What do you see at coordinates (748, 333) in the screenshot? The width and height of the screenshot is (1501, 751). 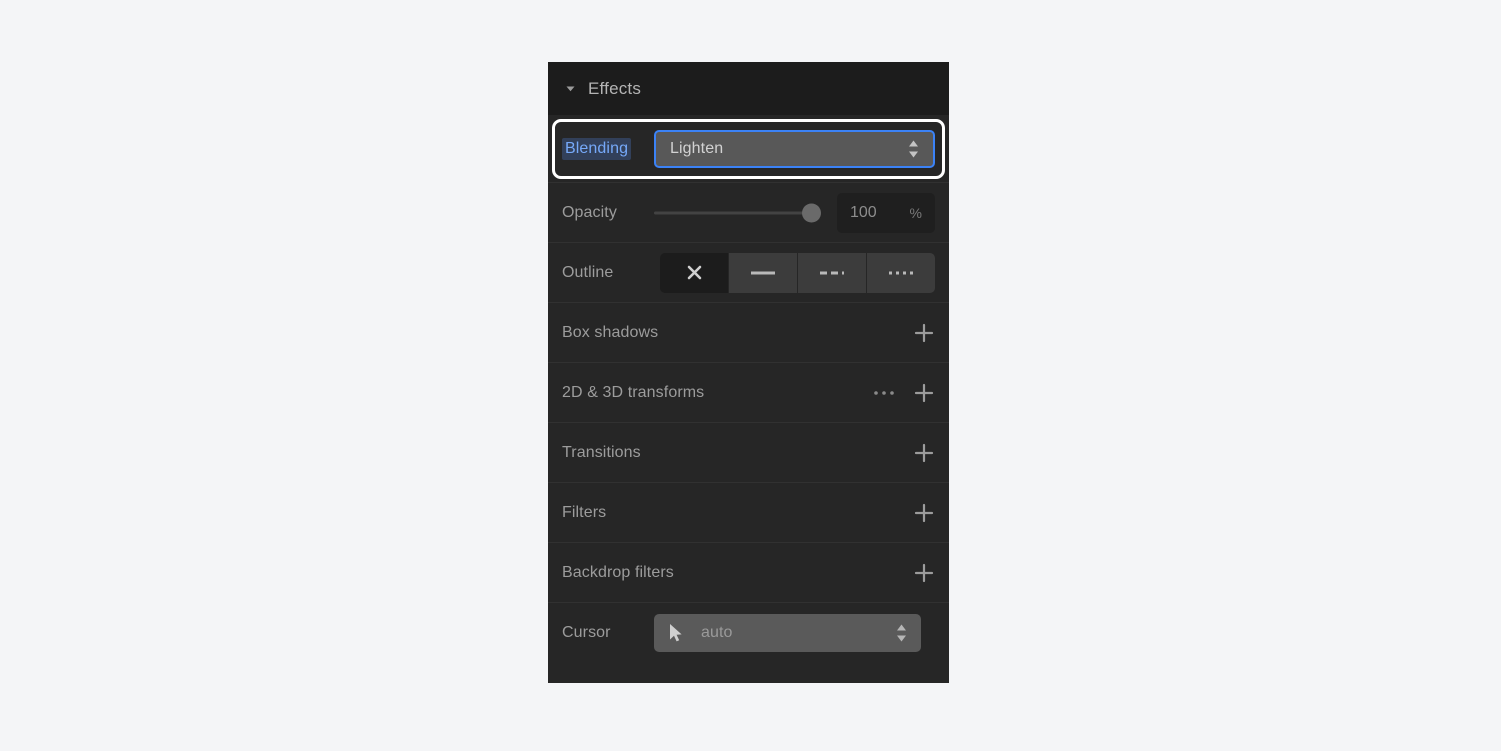 I see `row-box-shadows: Box shadows` at bounding box center [748, 333].